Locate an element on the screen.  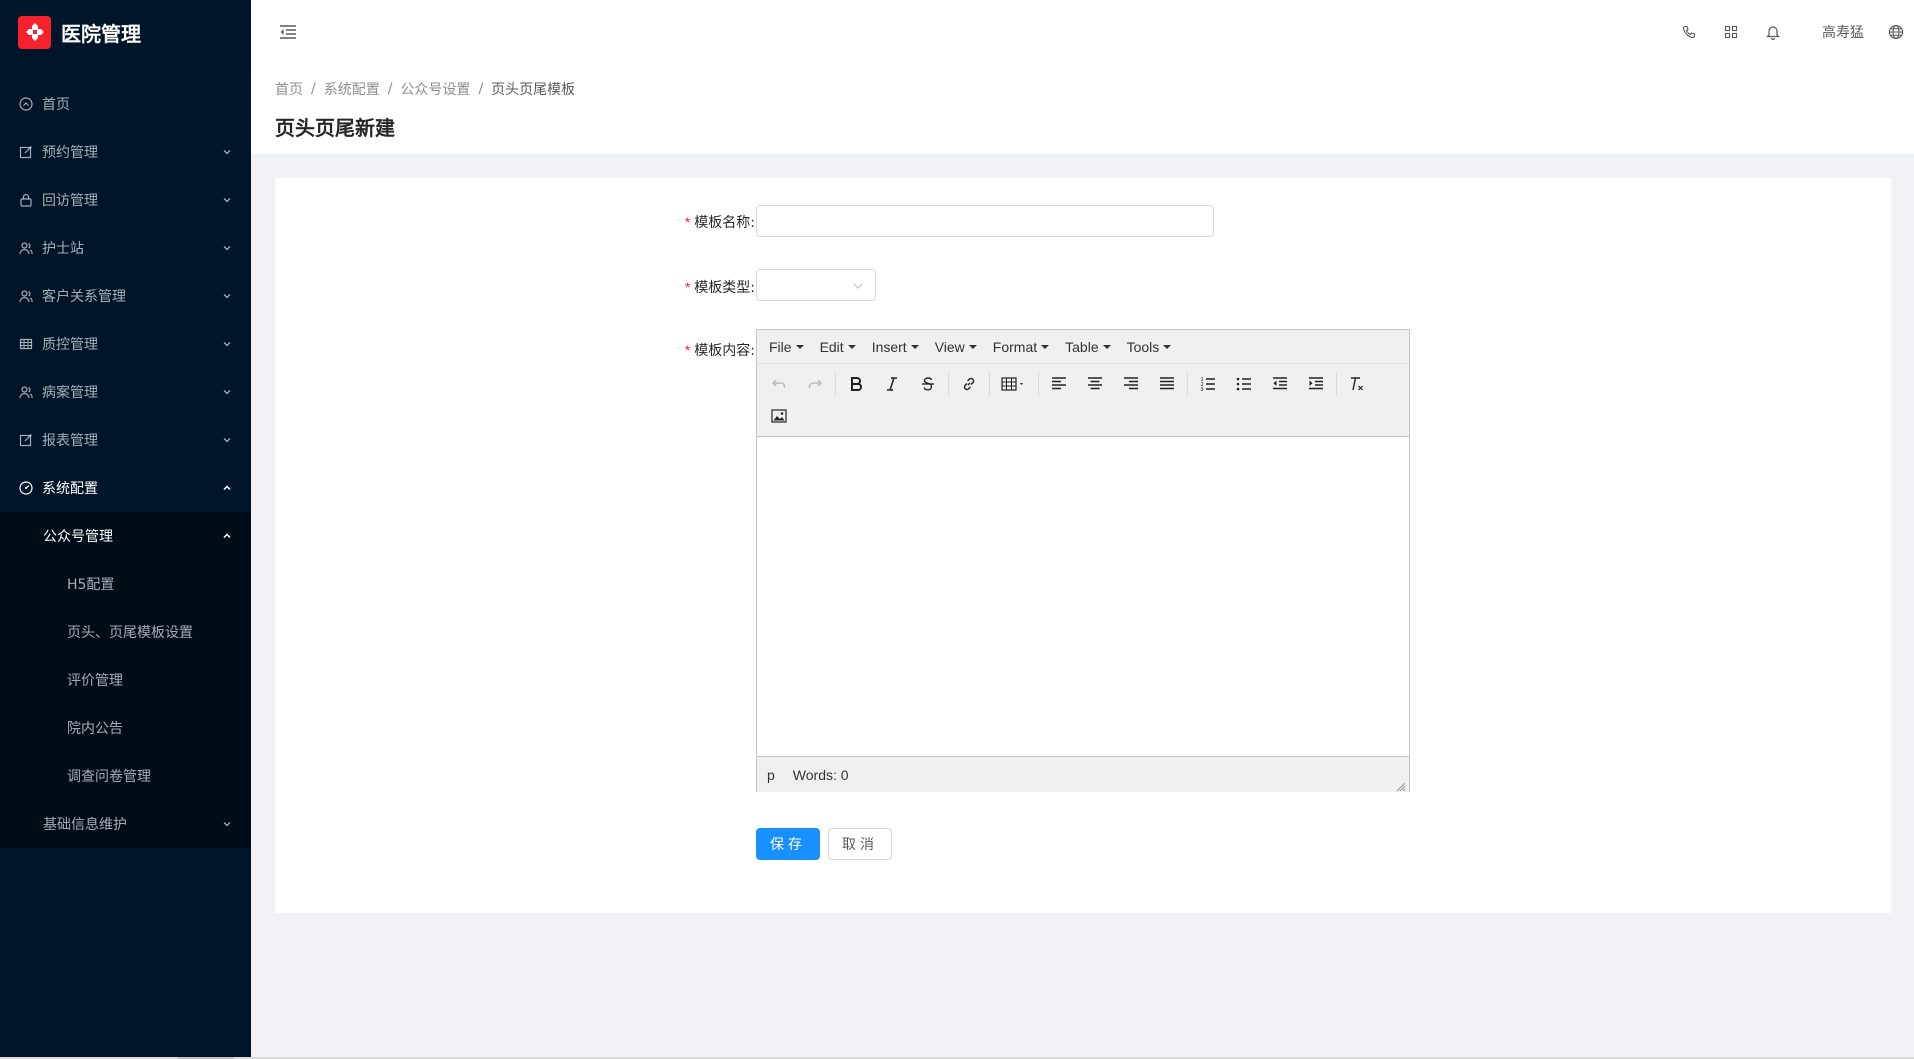
breadcrumb-home: 首页 is located at coordinates (289, 89).